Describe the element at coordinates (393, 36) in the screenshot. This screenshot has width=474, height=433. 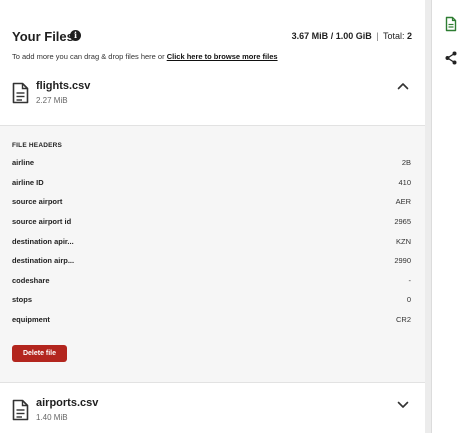
I see `usage-total-label: Total:` at that location.